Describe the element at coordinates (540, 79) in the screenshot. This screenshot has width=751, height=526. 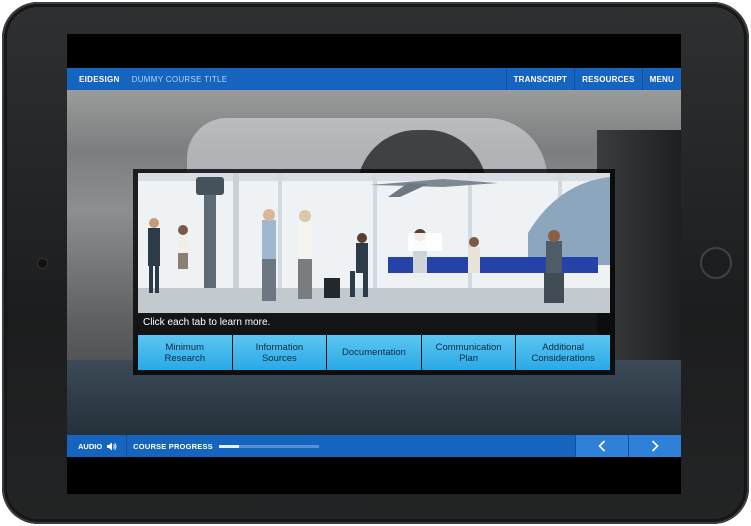
I see `transcript-button: TRANSCRIPT` at that location.